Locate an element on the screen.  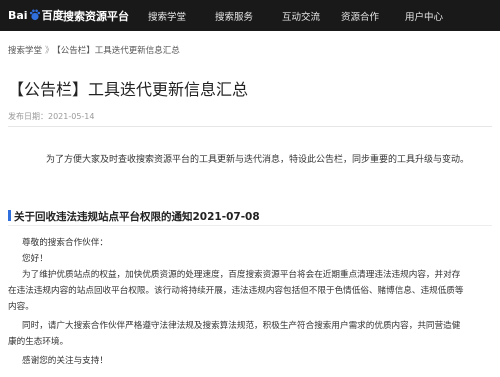
platform-name: 搜索资源平台 is located at coordinates (96, 16).